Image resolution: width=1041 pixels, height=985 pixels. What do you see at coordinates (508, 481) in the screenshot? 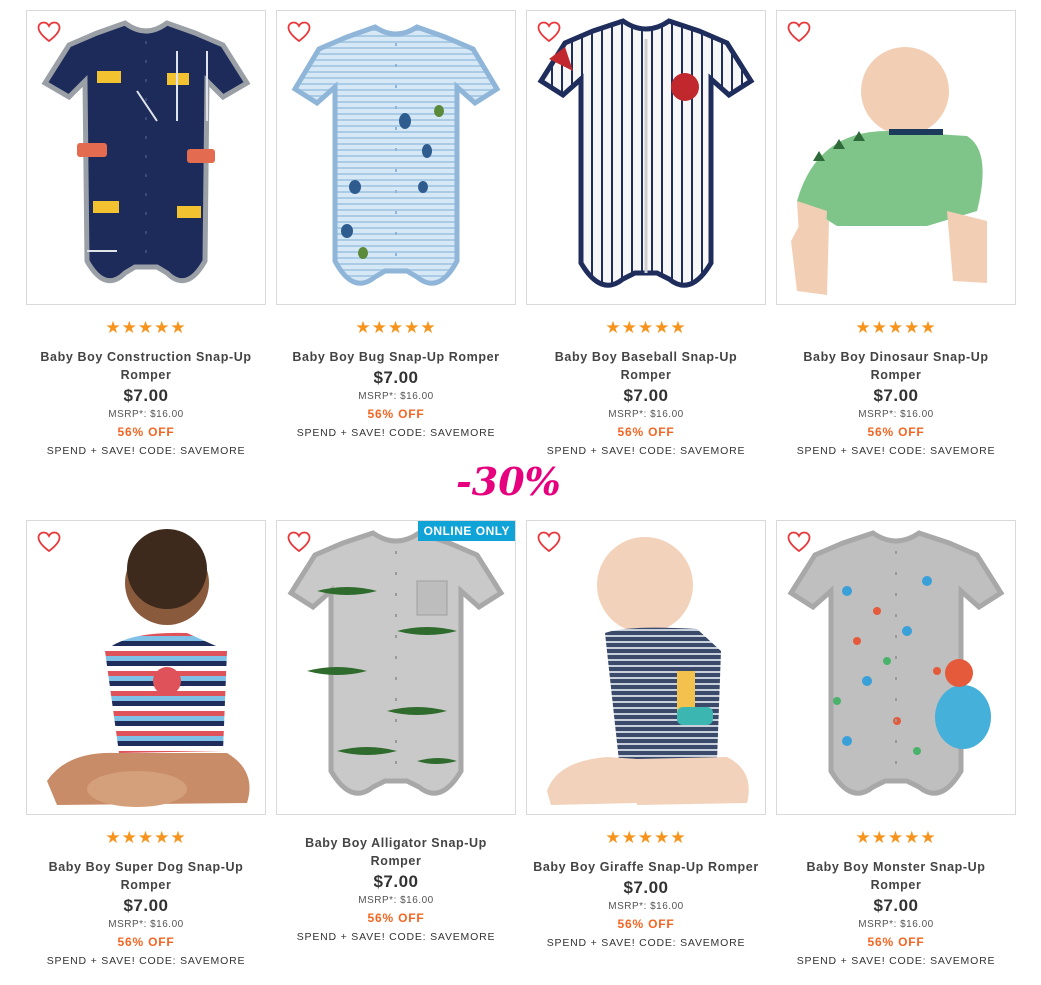
I see `discount-overlay-text: -30%` at bounding box center [508, 481].